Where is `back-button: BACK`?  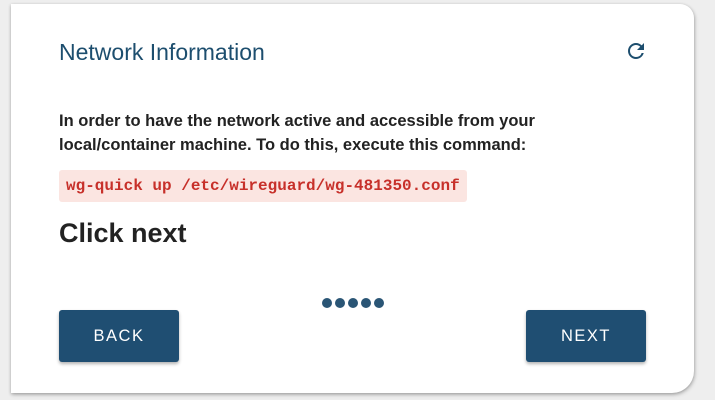
back-button: BACK is located at coordinates (119, 336).